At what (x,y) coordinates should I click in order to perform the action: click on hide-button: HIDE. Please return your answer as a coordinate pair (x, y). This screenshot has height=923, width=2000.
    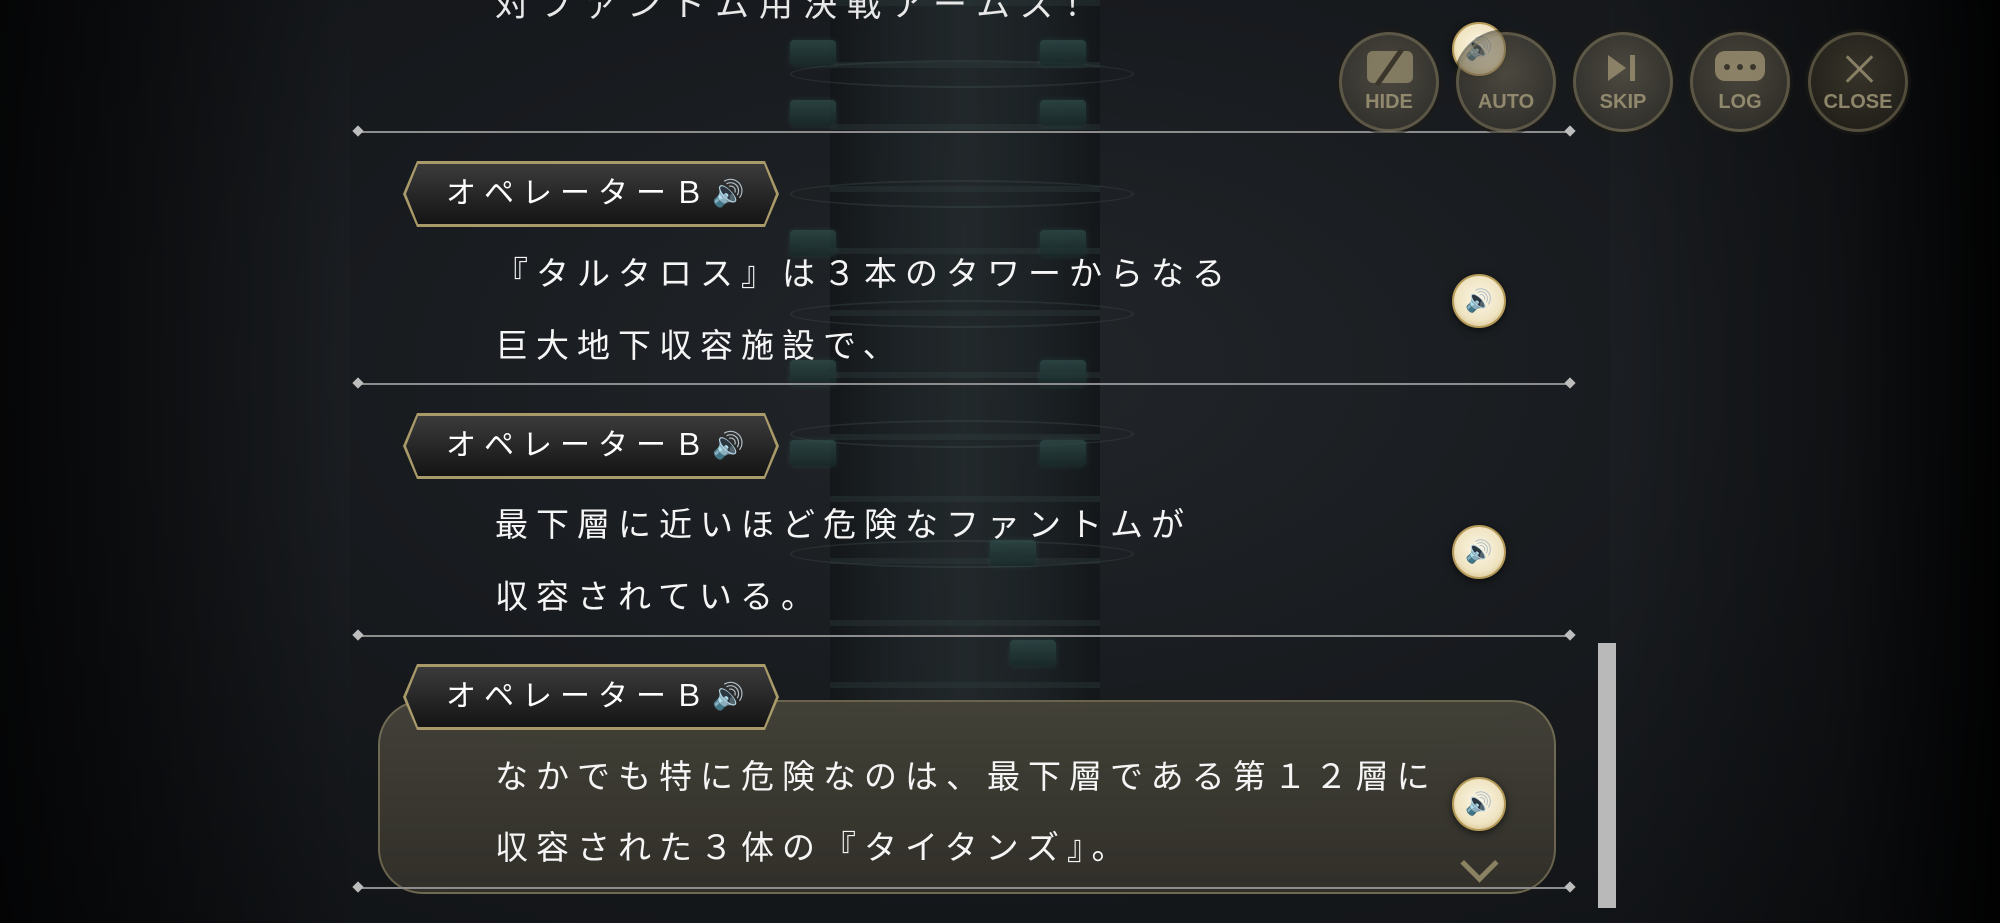
    Looking at the image, I should click on (1389, 82).